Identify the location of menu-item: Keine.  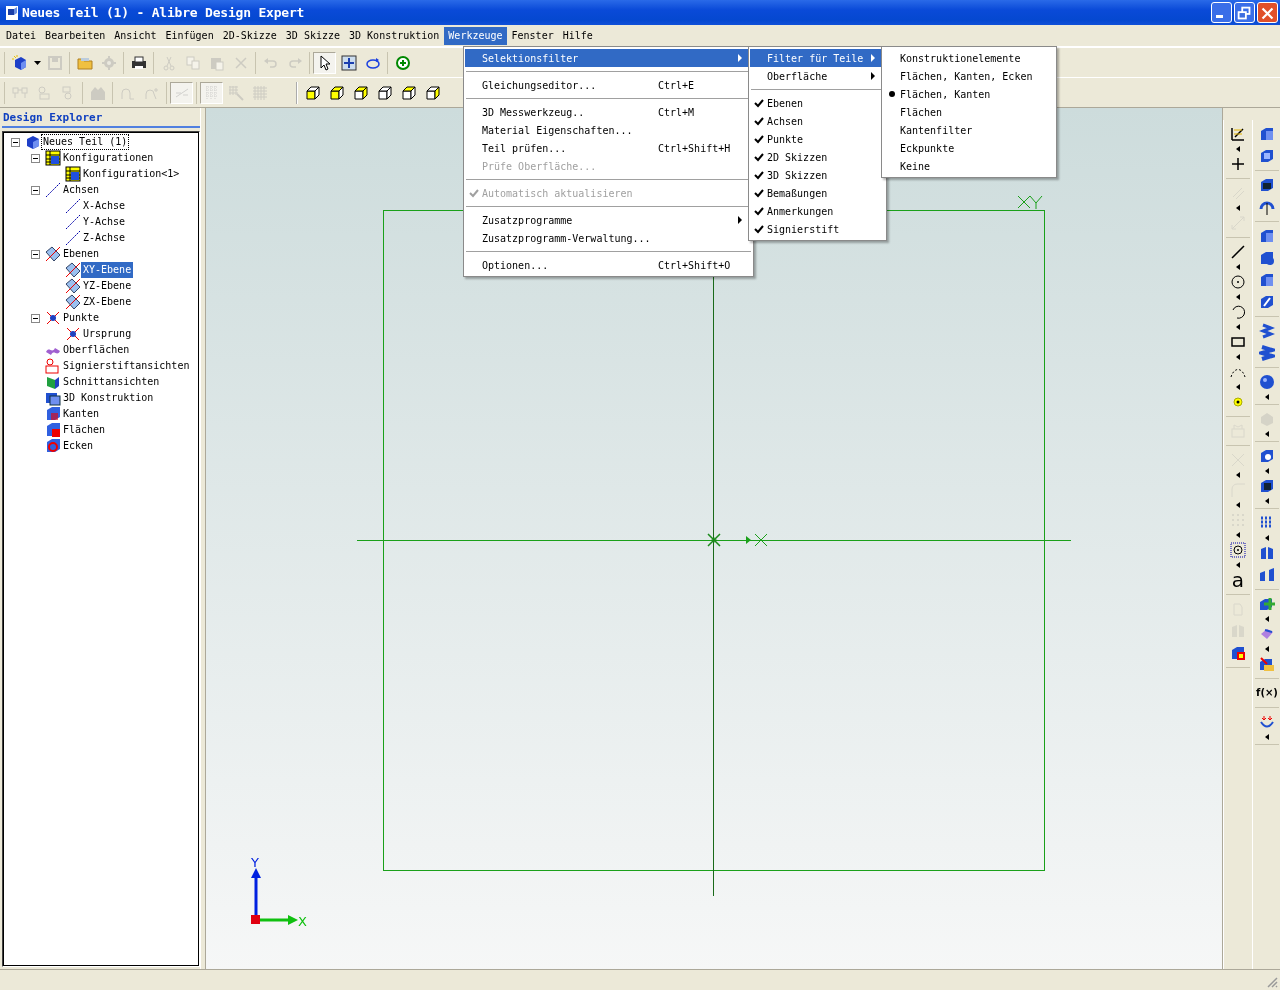
(969, 166).